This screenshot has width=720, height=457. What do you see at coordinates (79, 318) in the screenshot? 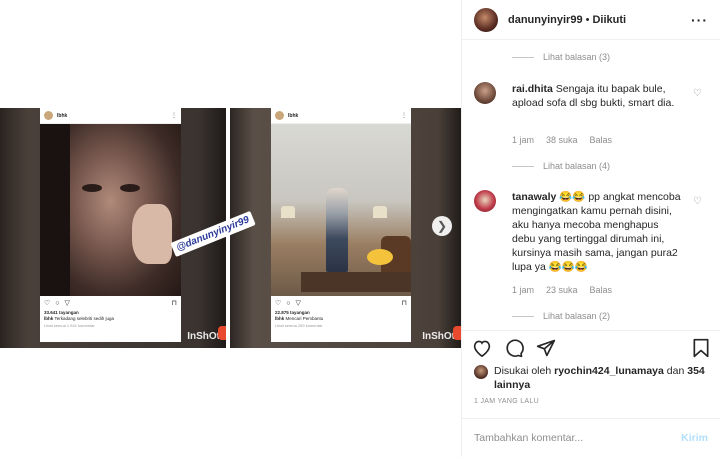
I see `screenshot-caption: lbhk Terkadang selebriti sedih juga` at bounding box center [79, 318].